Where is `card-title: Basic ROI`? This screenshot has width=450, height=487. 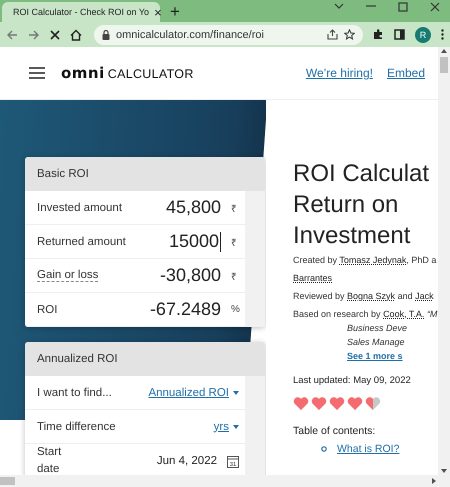 card-title: Basic ROI is located at coordinates (145, 174).